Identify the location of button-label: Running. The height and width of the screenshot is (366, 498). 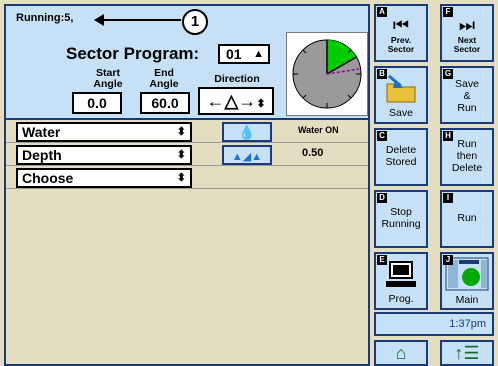
(401, 224).